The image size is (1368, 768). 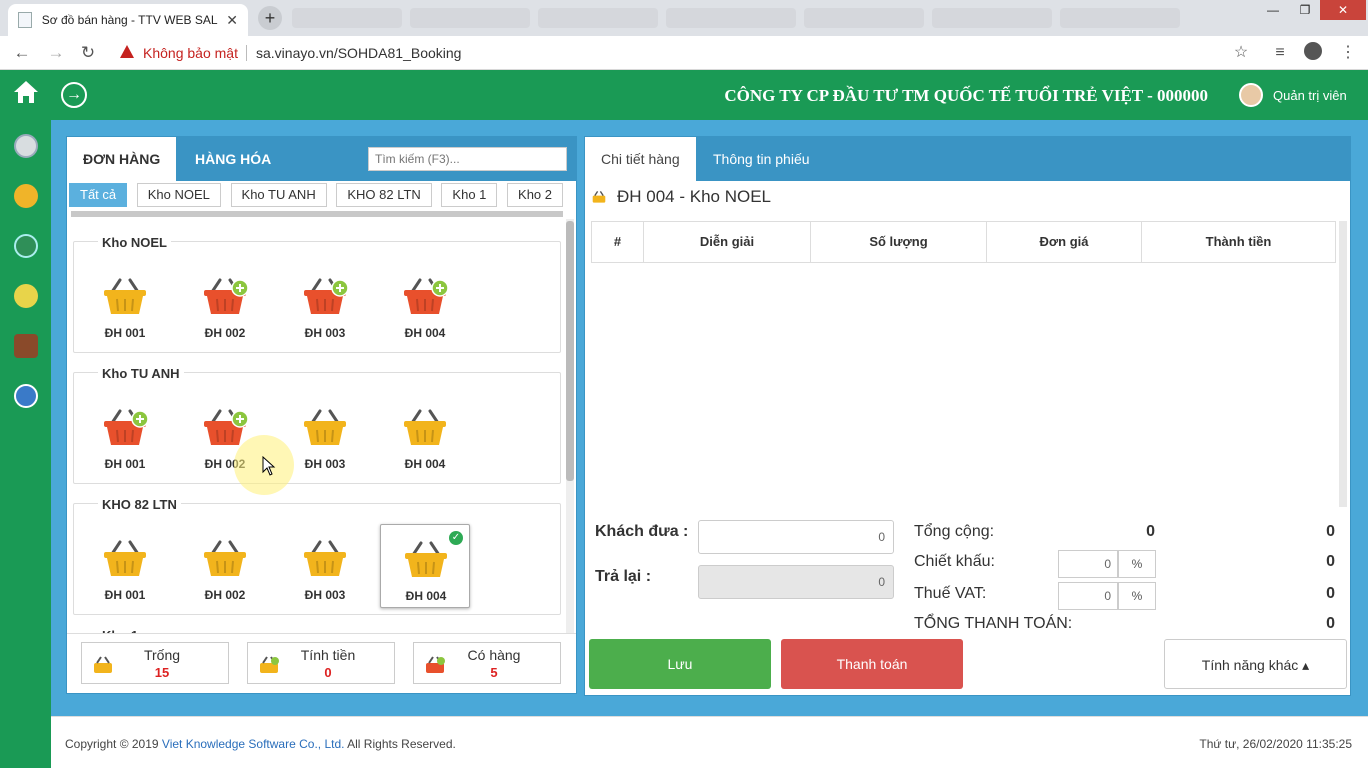 I want to click on browser-profile-icon, so click(x=1313, y=51).